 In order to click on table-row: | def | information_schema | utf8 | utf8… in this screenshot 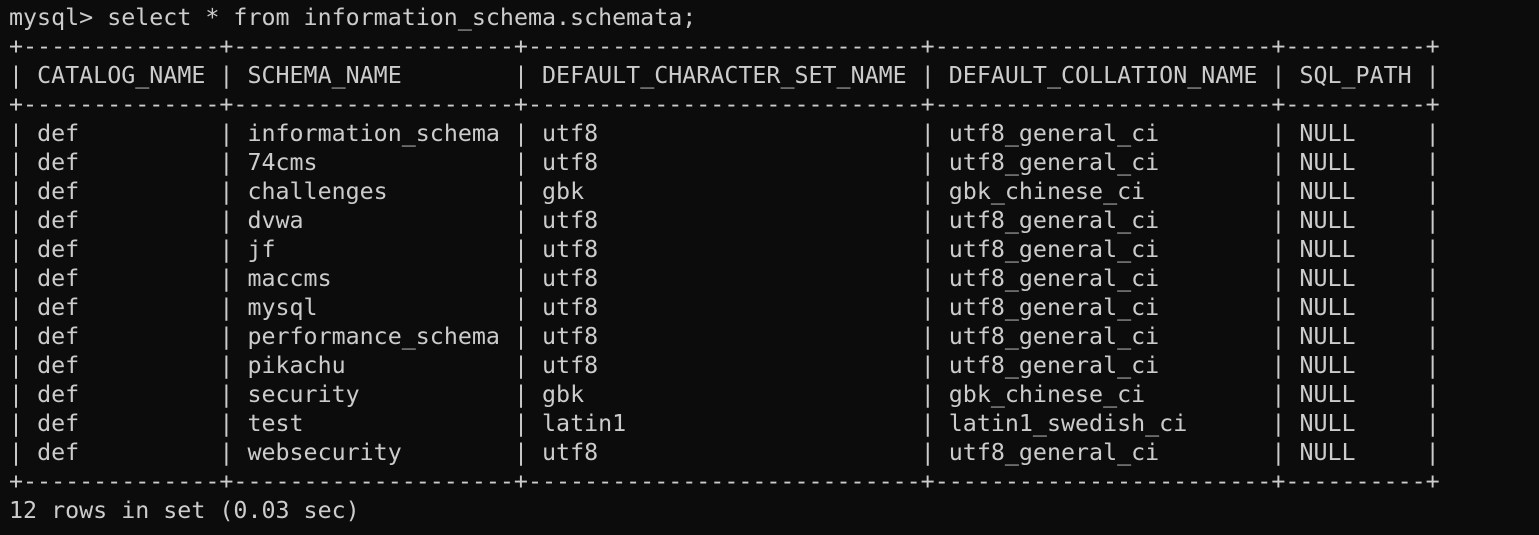, I will do `click(724, 133)`.